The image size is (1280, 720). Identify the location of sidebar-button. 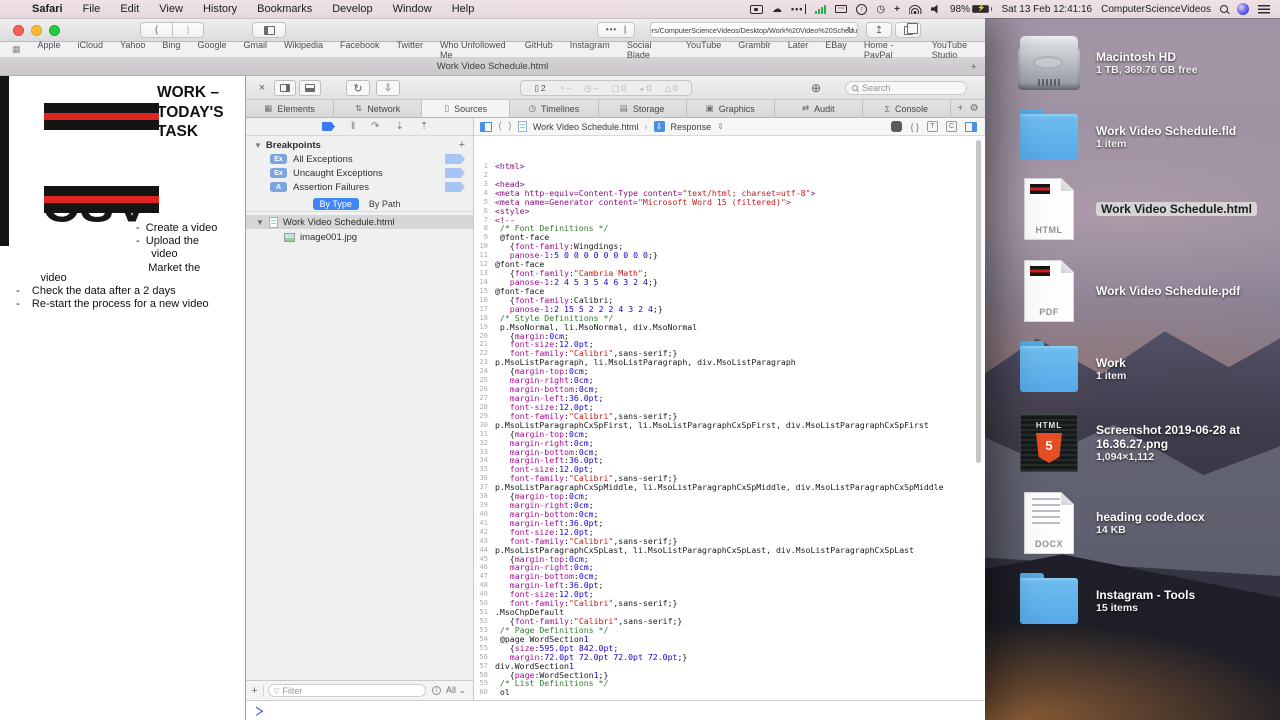
(269, 30).